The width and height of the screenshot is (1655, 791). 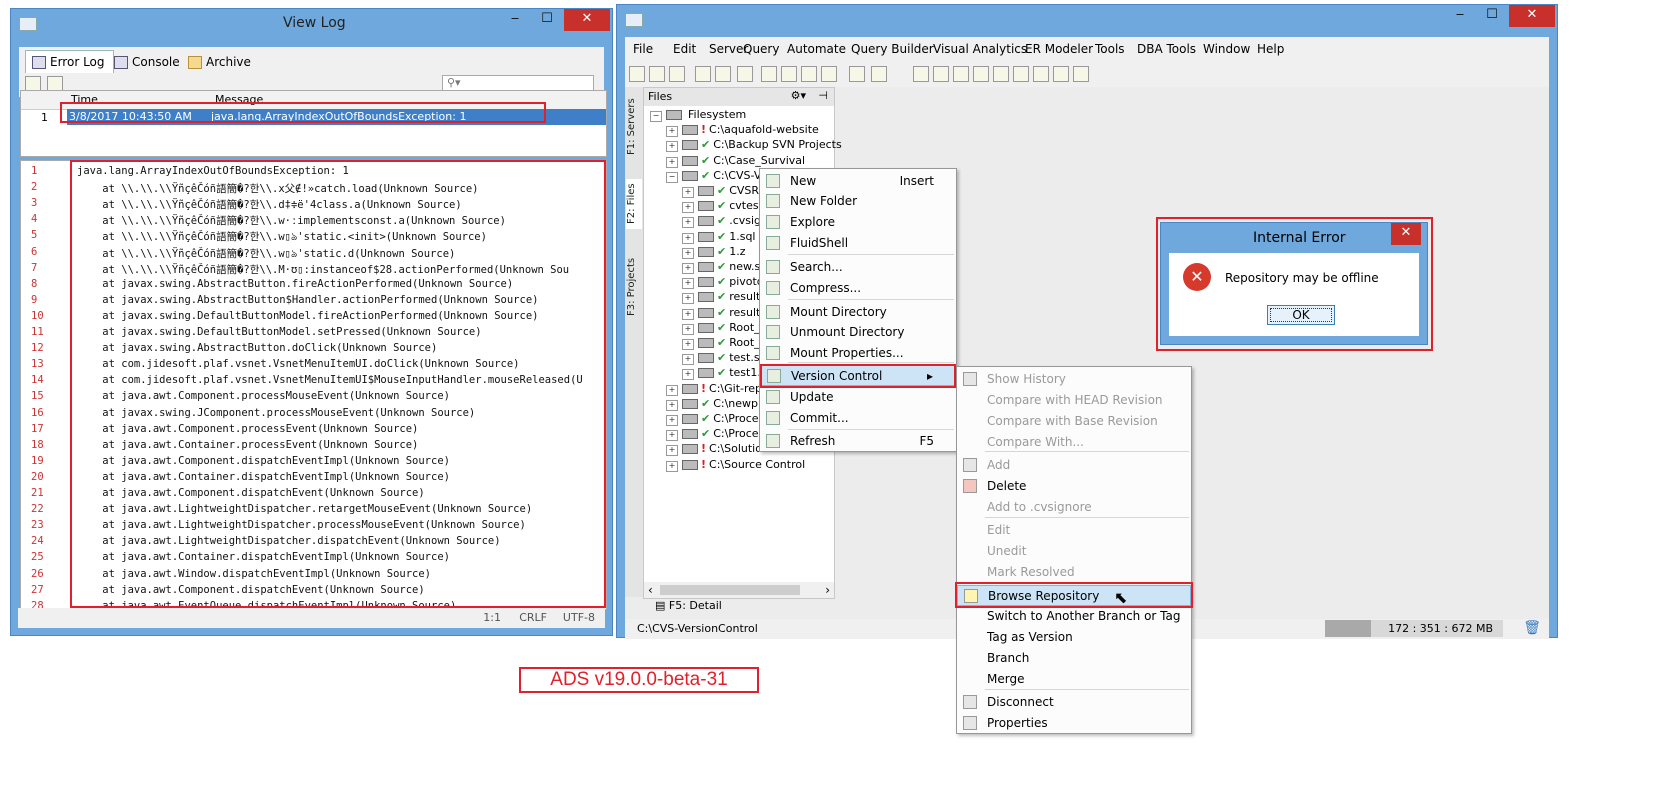 I want to click on menu-er-modeler: ER Modeler, so click(x=1059, y=49).